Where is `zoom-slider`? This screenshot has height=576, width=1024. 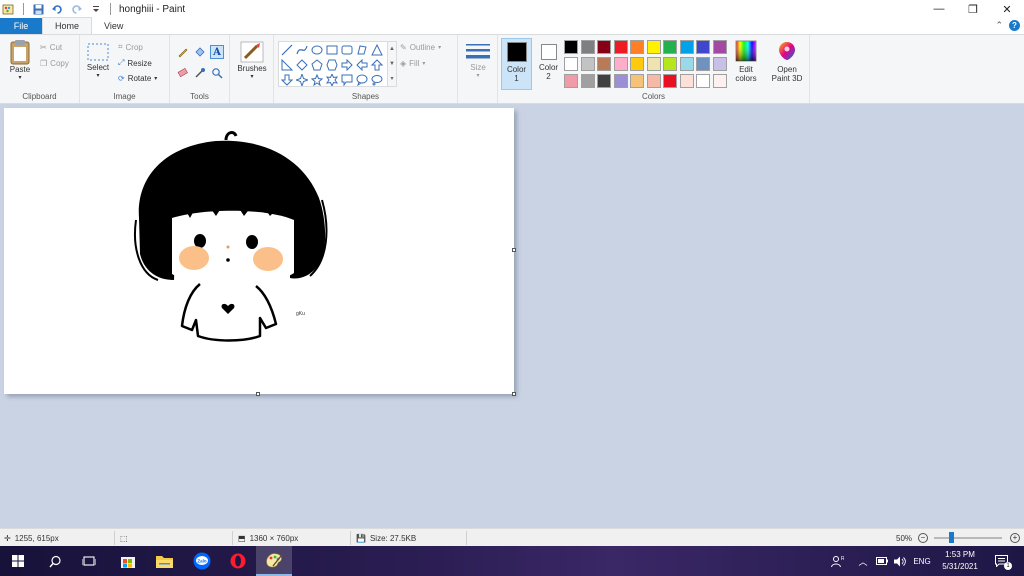 zoom-slider is located at coordinates (968, 538).